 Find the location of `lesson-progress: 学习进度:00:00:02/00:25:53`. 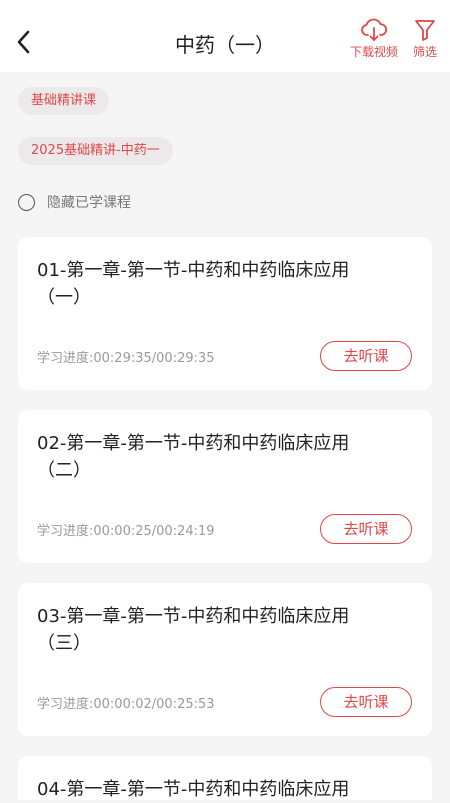

lesson-progress: 学习进度:00:00:02/00:25:53 is located at coordinates (126, 704).